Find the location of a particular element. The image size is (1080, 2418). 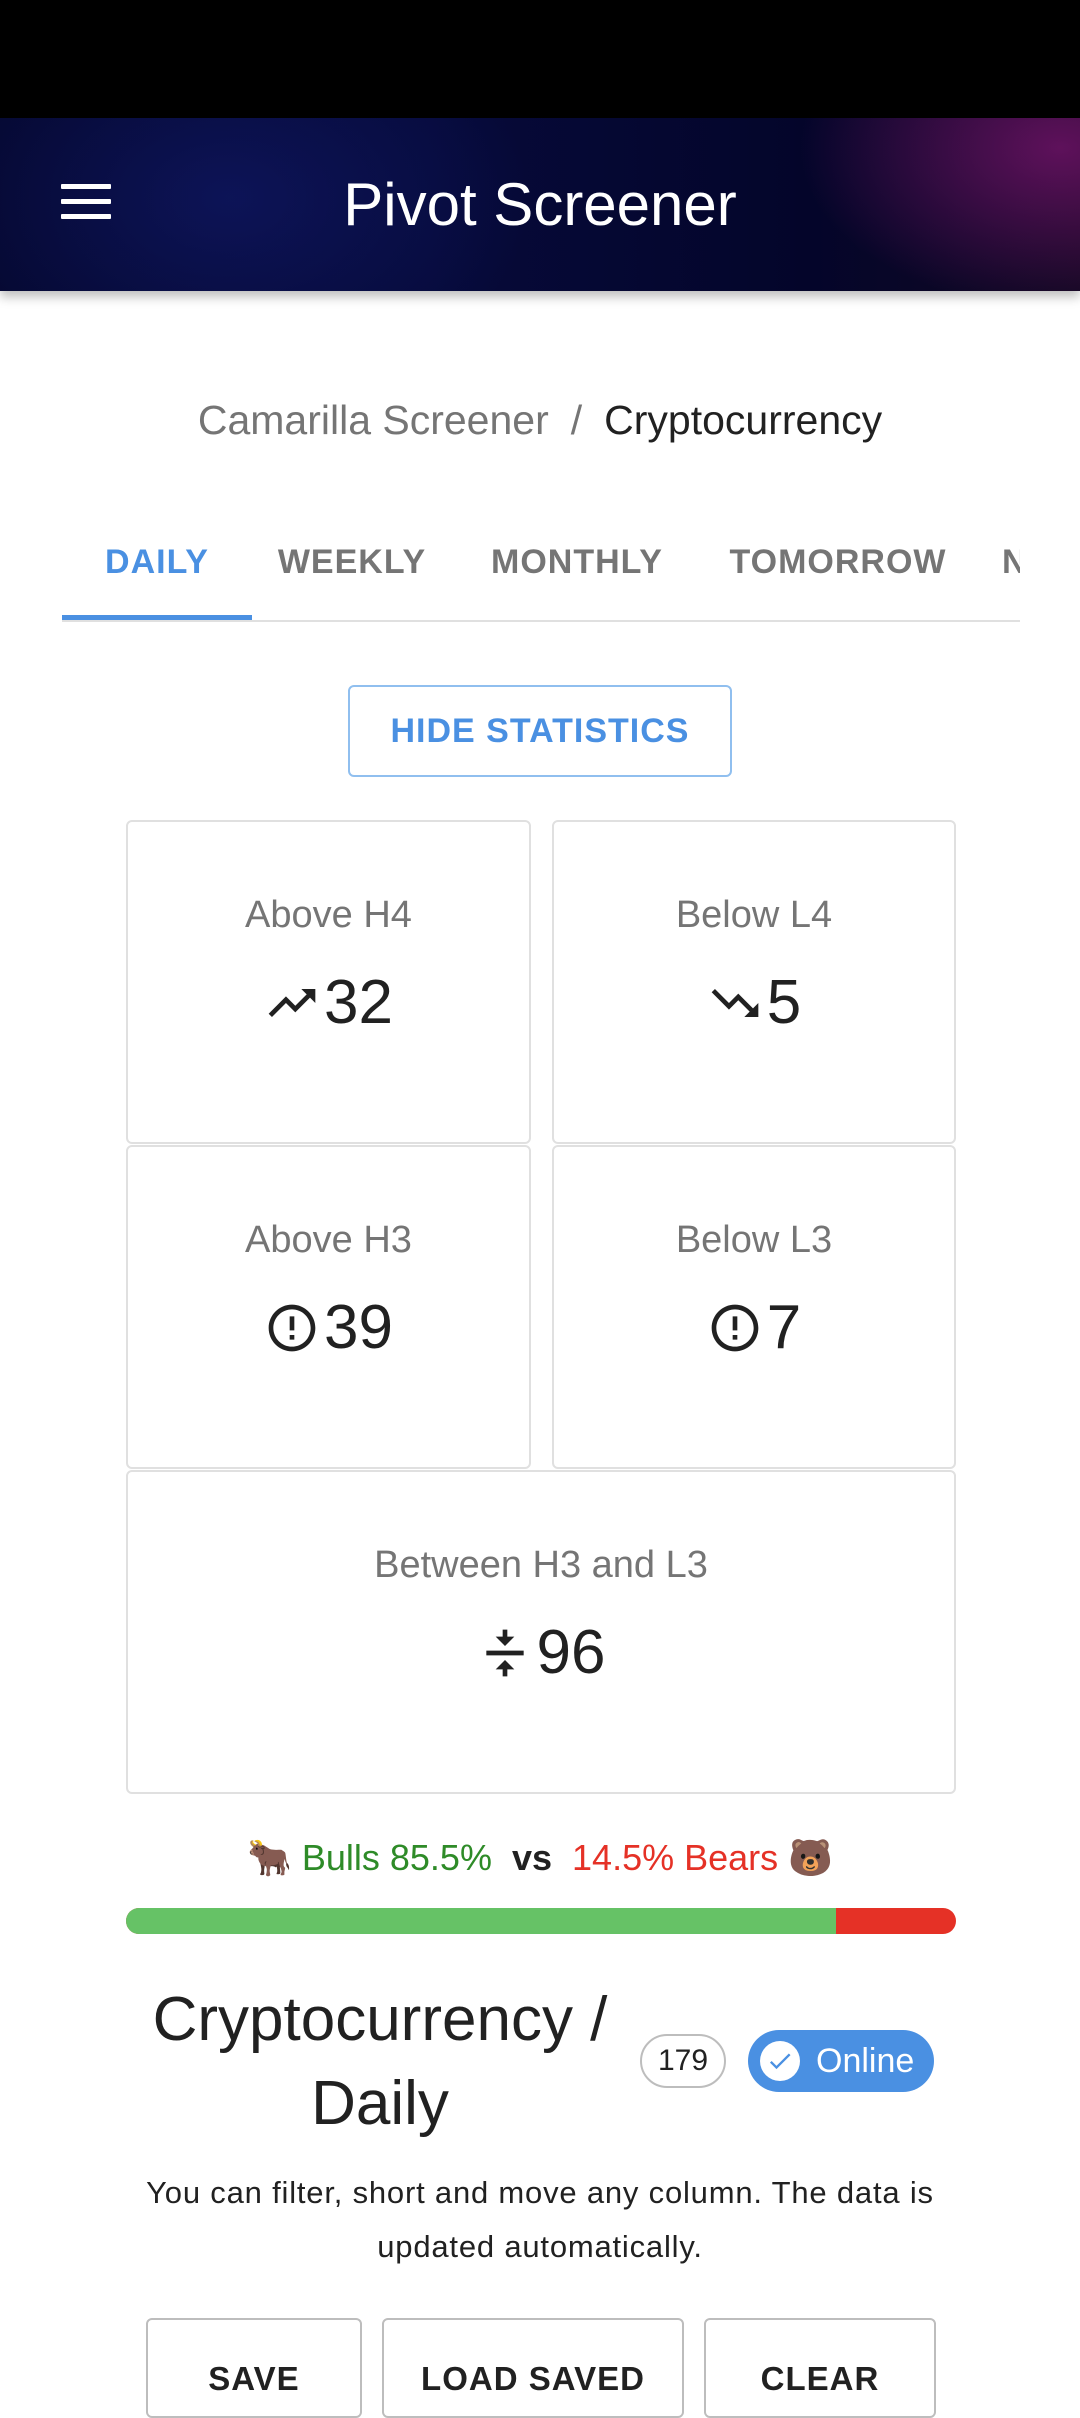

stat-value: 7 is located at coordinates (784, 1327).